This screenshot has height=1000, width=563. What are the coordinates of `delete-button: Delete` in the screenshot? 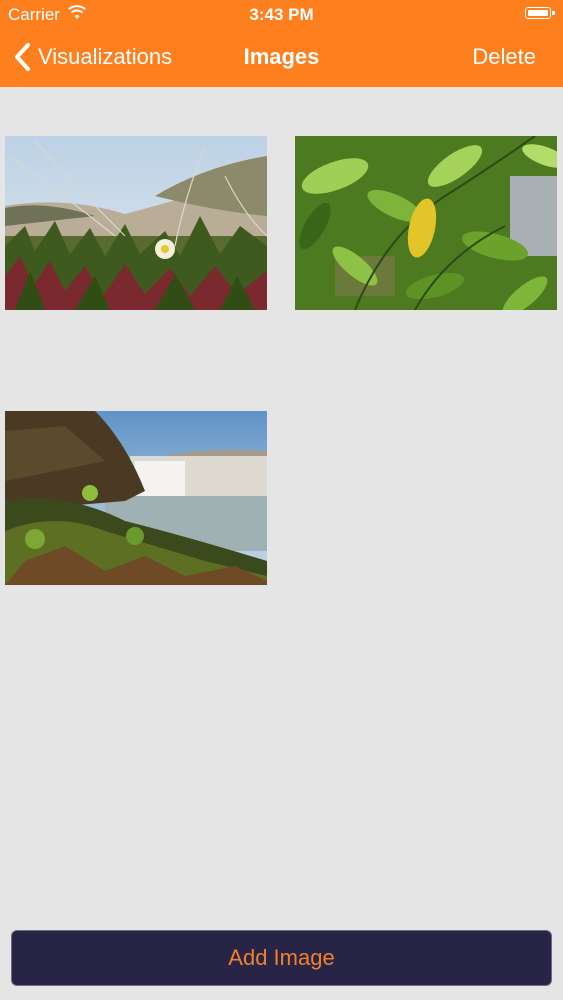 It's located at (504, 57).